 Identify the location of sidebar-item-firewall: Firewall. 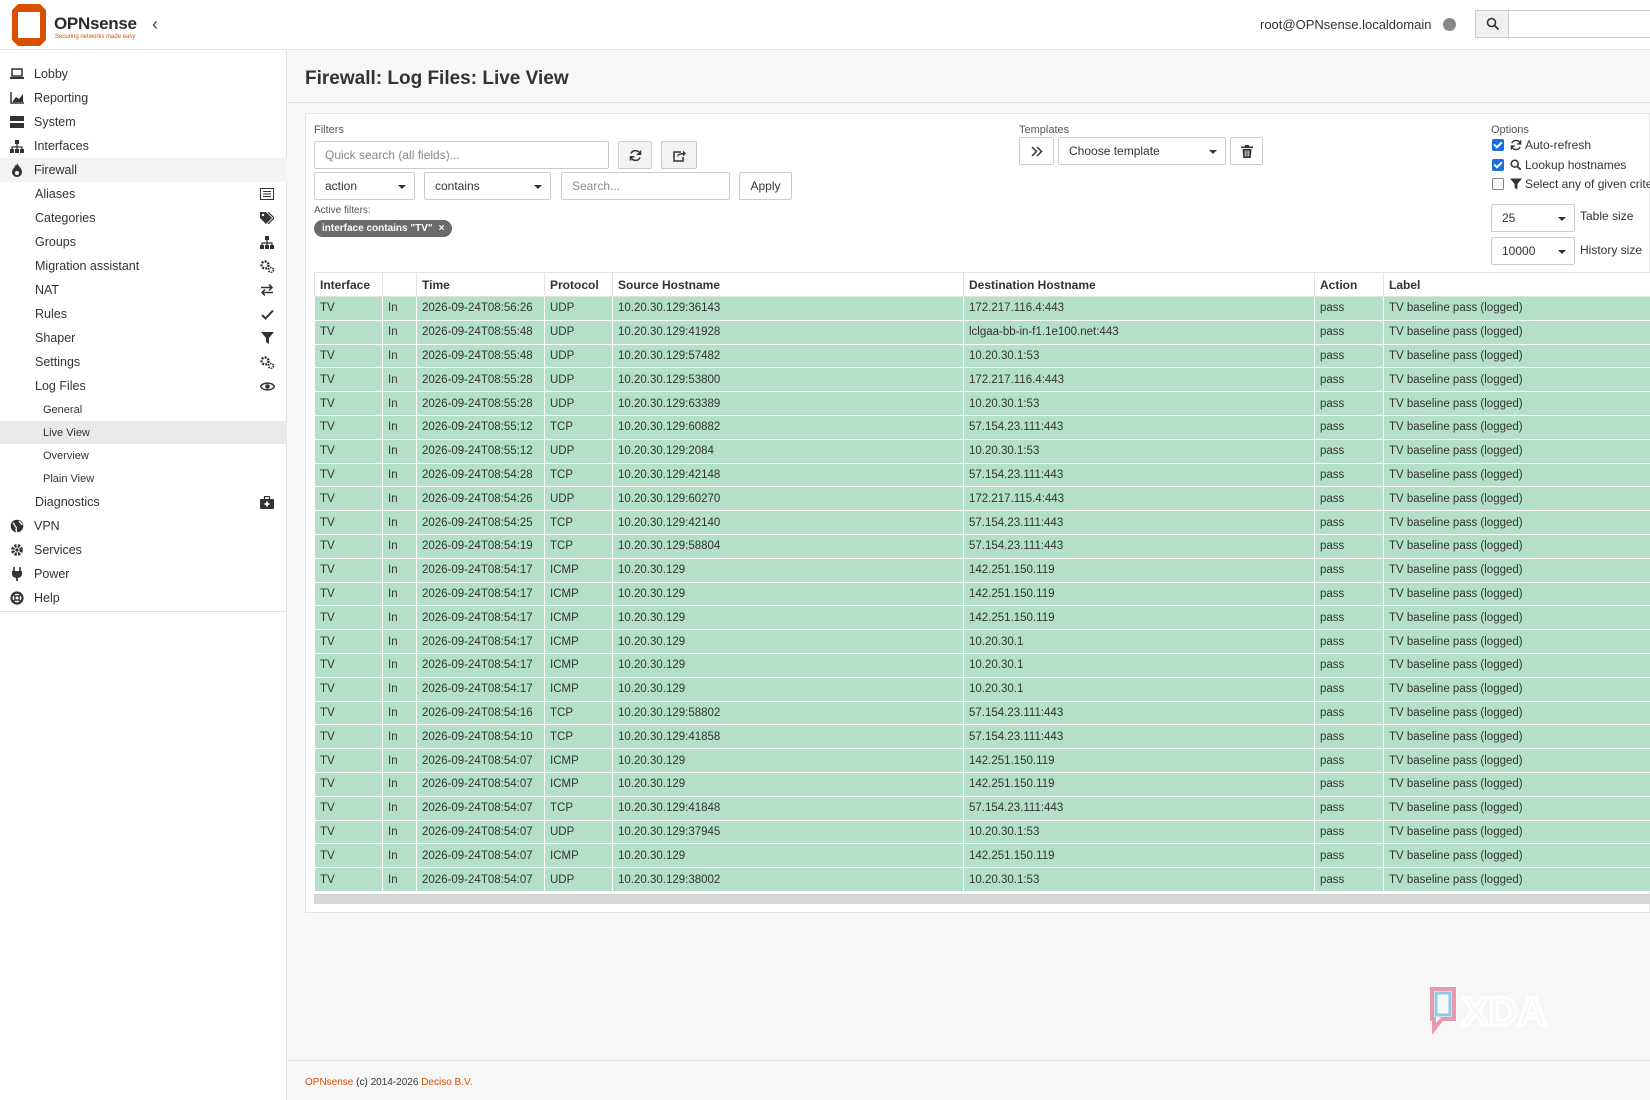
(143, 170).